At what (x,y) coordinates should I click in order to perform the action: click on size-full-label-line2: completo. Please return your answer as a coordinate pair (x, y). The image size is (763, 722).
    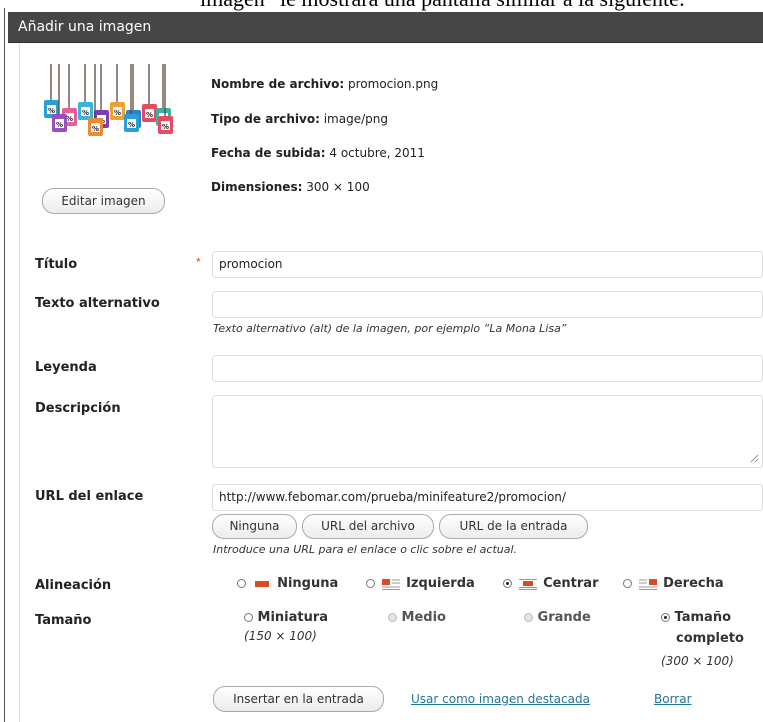
    Looking at the image, I should click on (710, 638).